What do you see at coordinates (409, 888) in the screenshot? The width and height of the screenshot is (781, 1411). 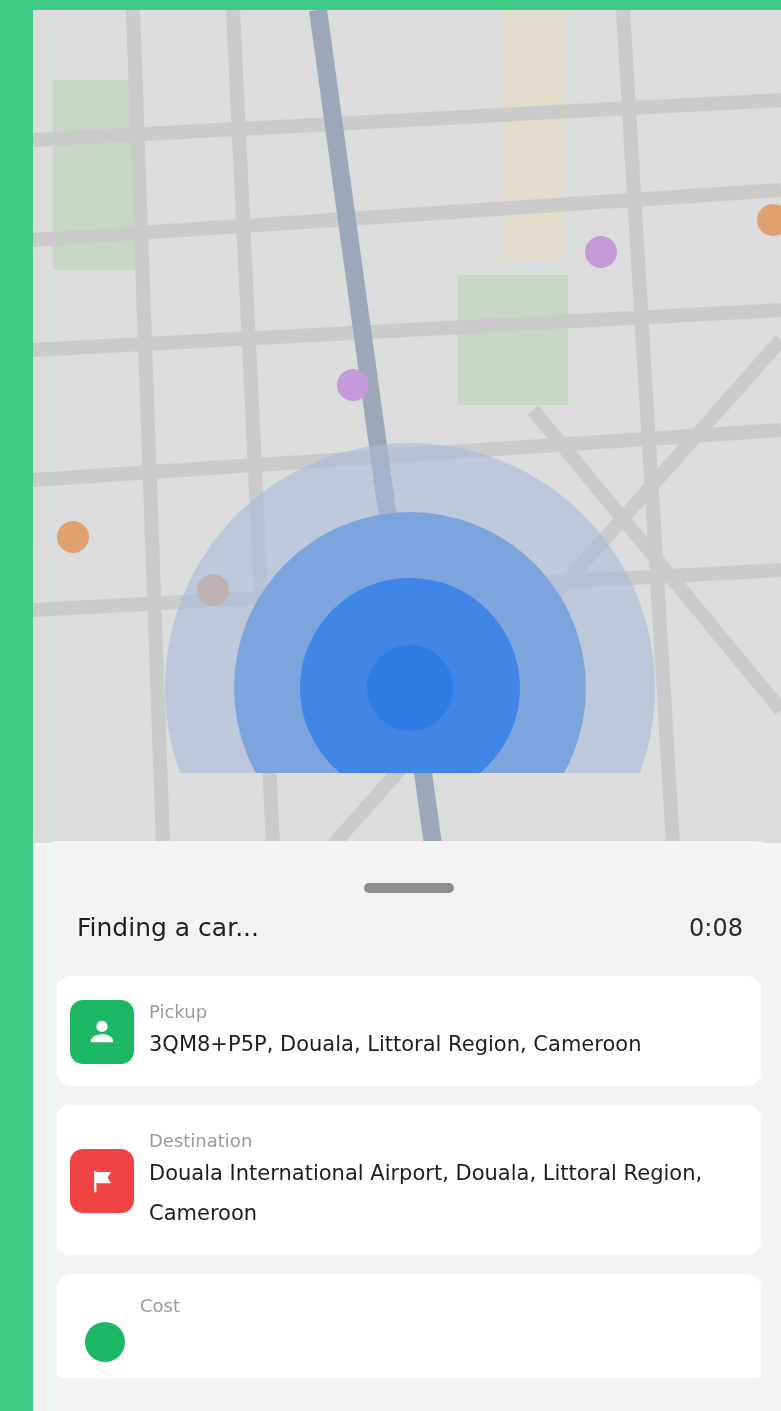 I see `drag-handle` at bounding box center [409, 888].